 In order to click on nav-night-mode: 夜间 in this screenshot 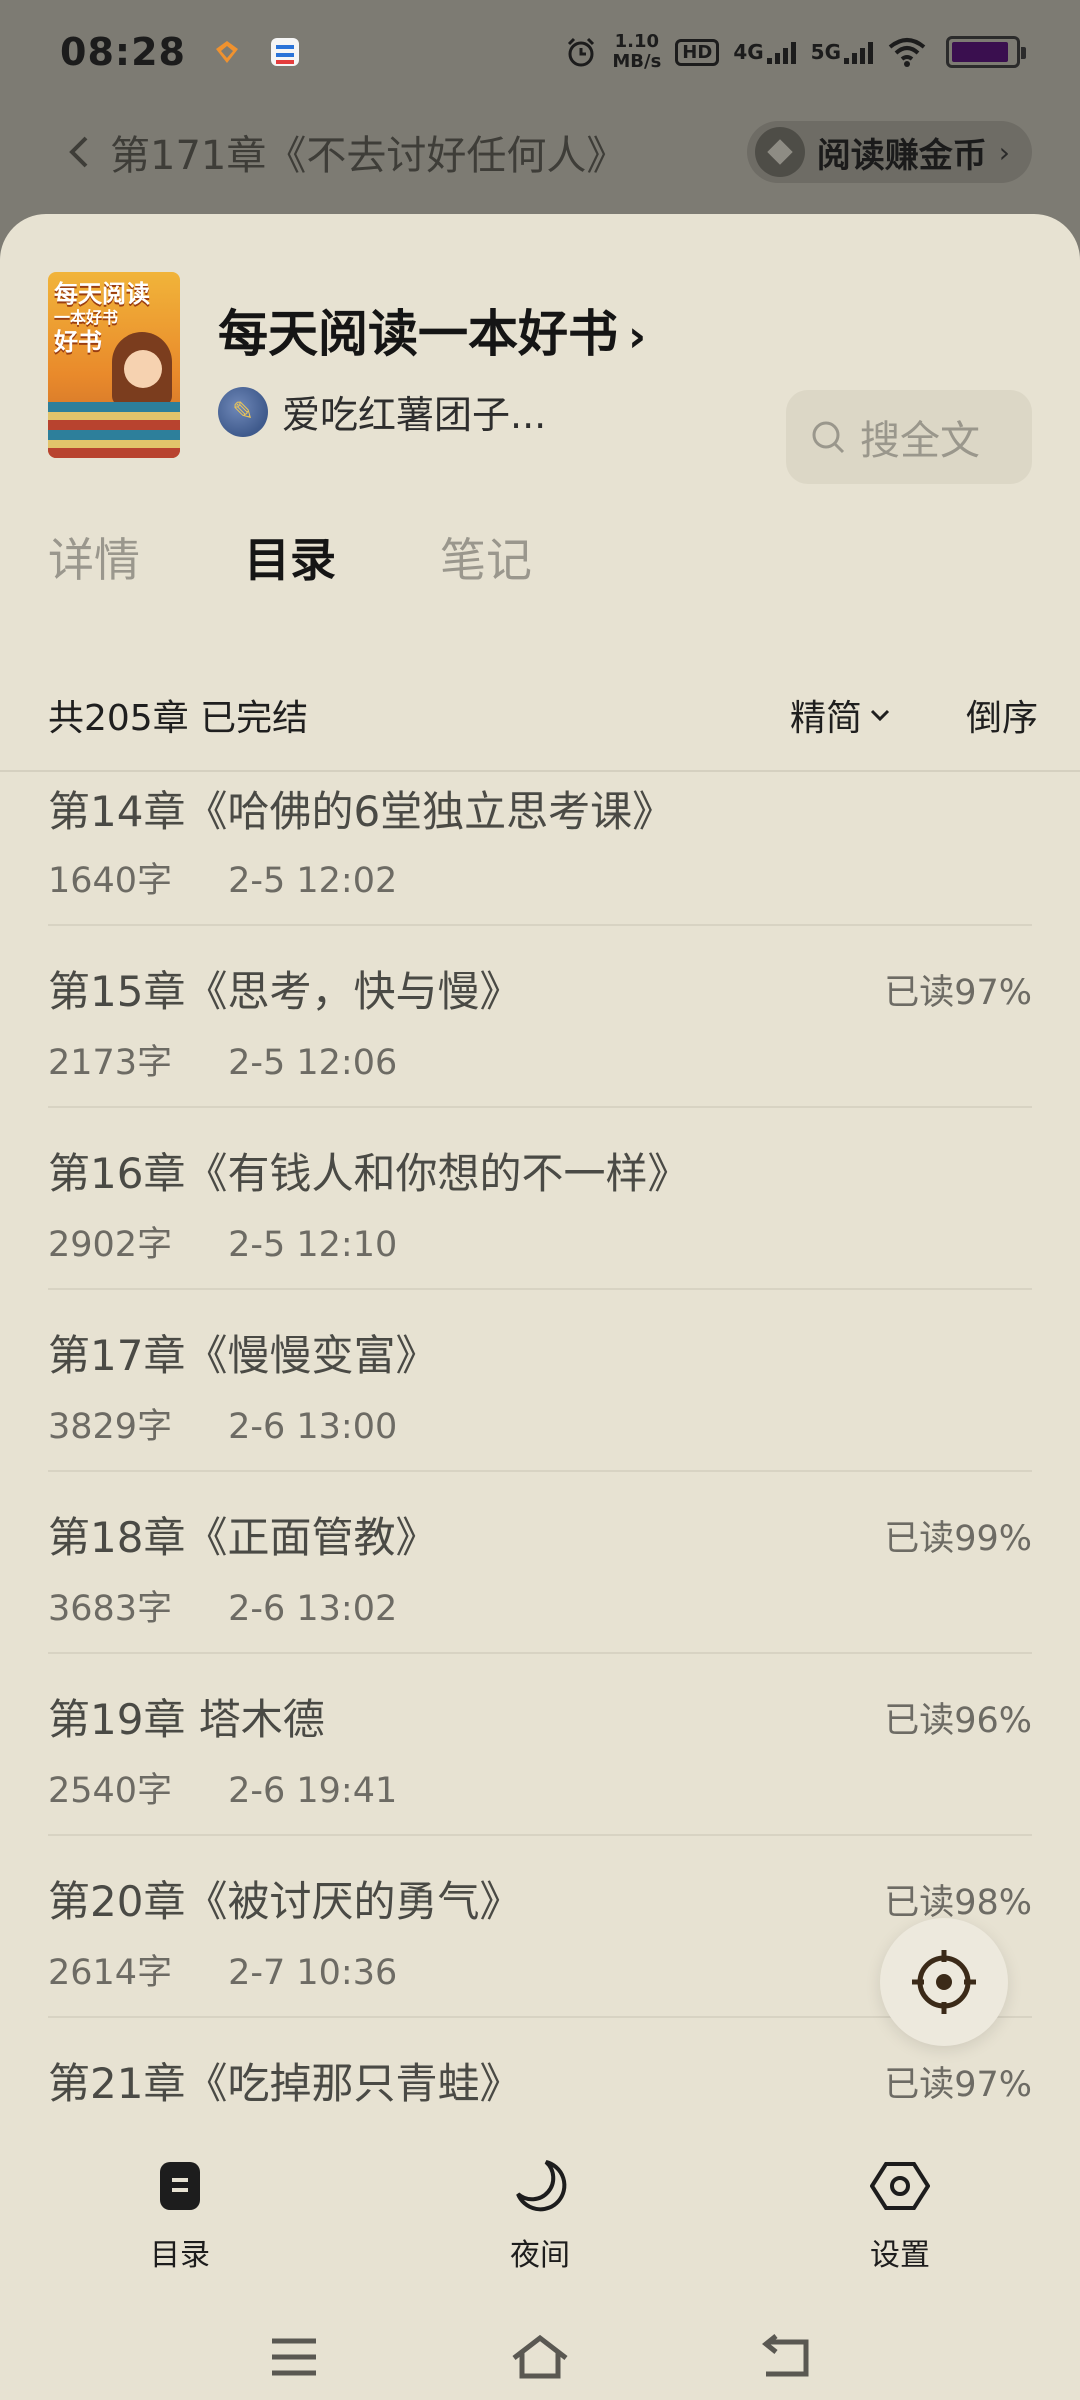, I will do `click(540, 2207)`.